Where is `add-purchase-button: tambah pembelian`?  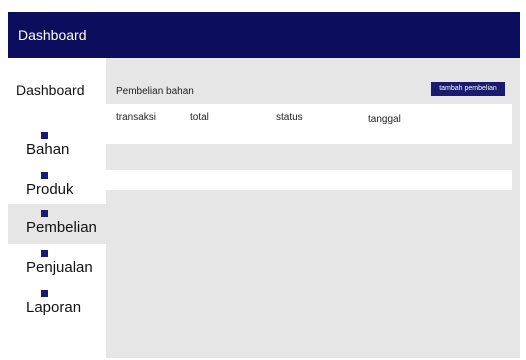
add-purchase-button: tambah pembelian is located at coordinates (468, 89).